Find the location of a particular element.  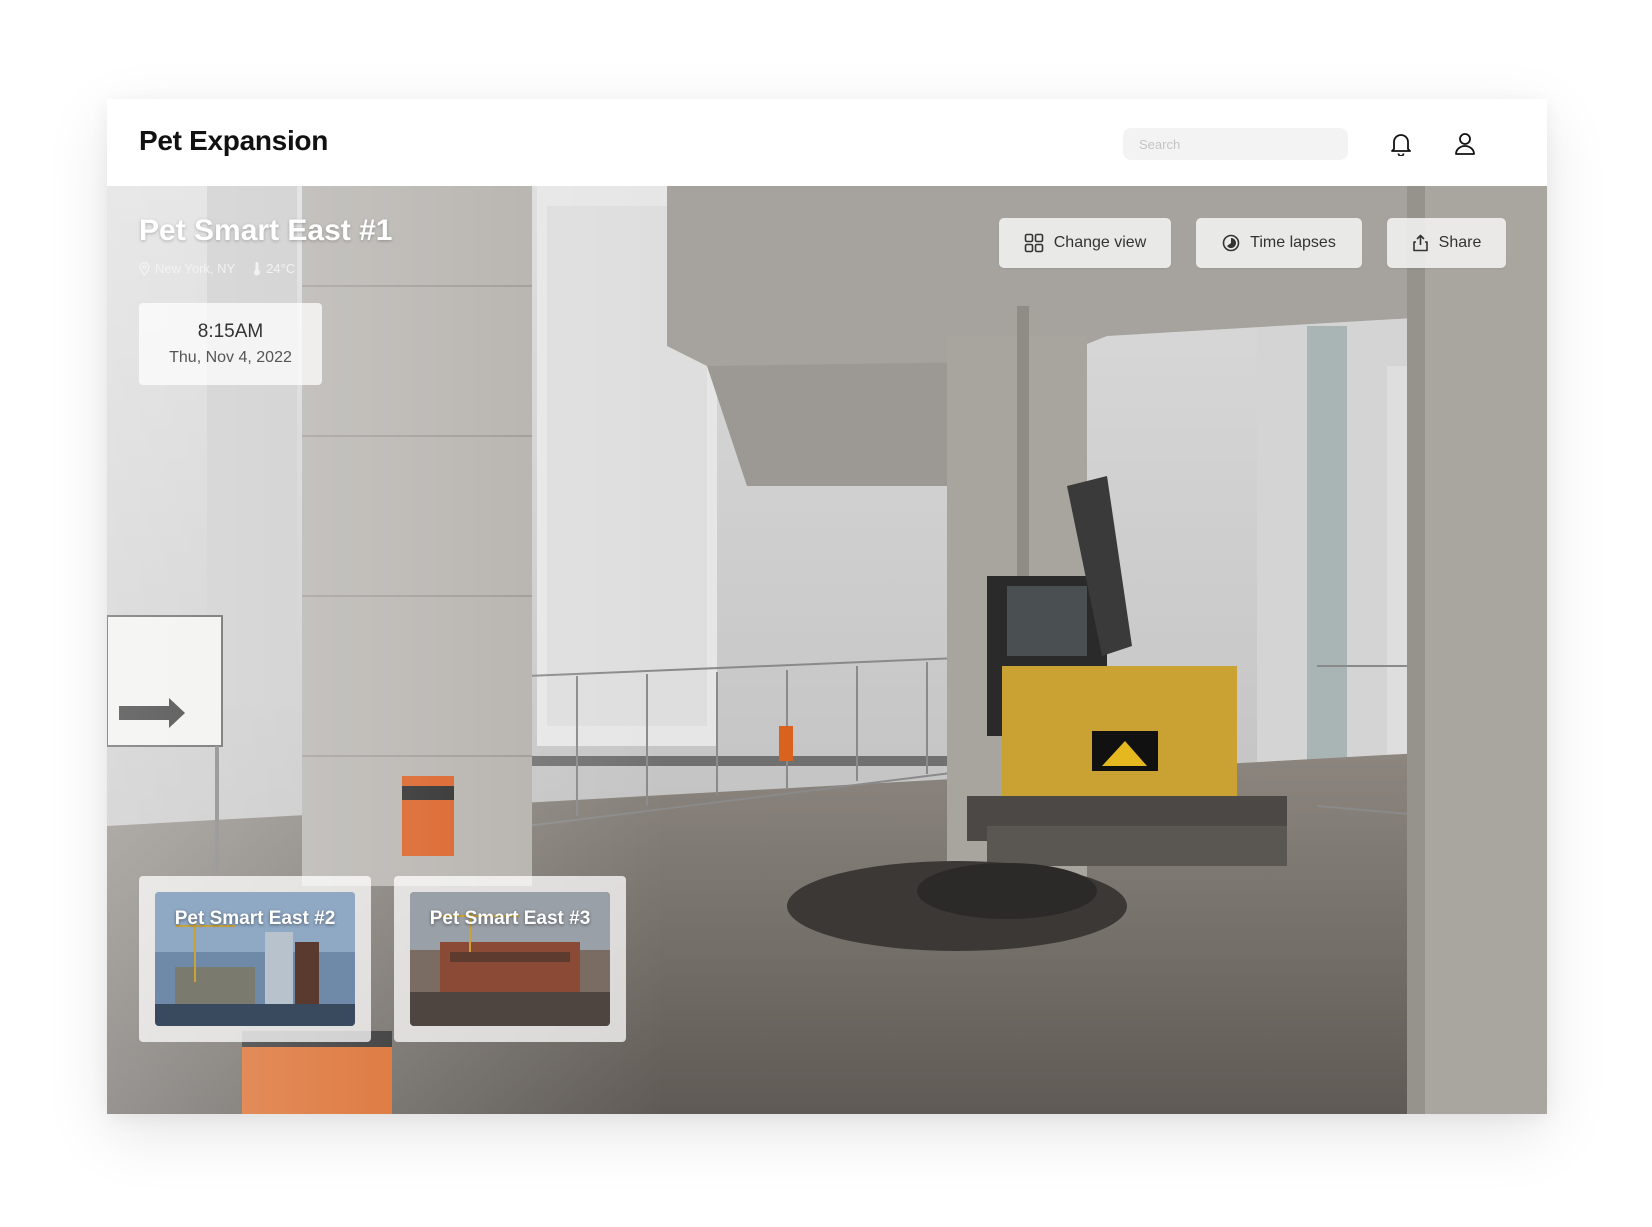

camera-thumbnail: Pet Smart East #3 is located at coordinates (510, 959).